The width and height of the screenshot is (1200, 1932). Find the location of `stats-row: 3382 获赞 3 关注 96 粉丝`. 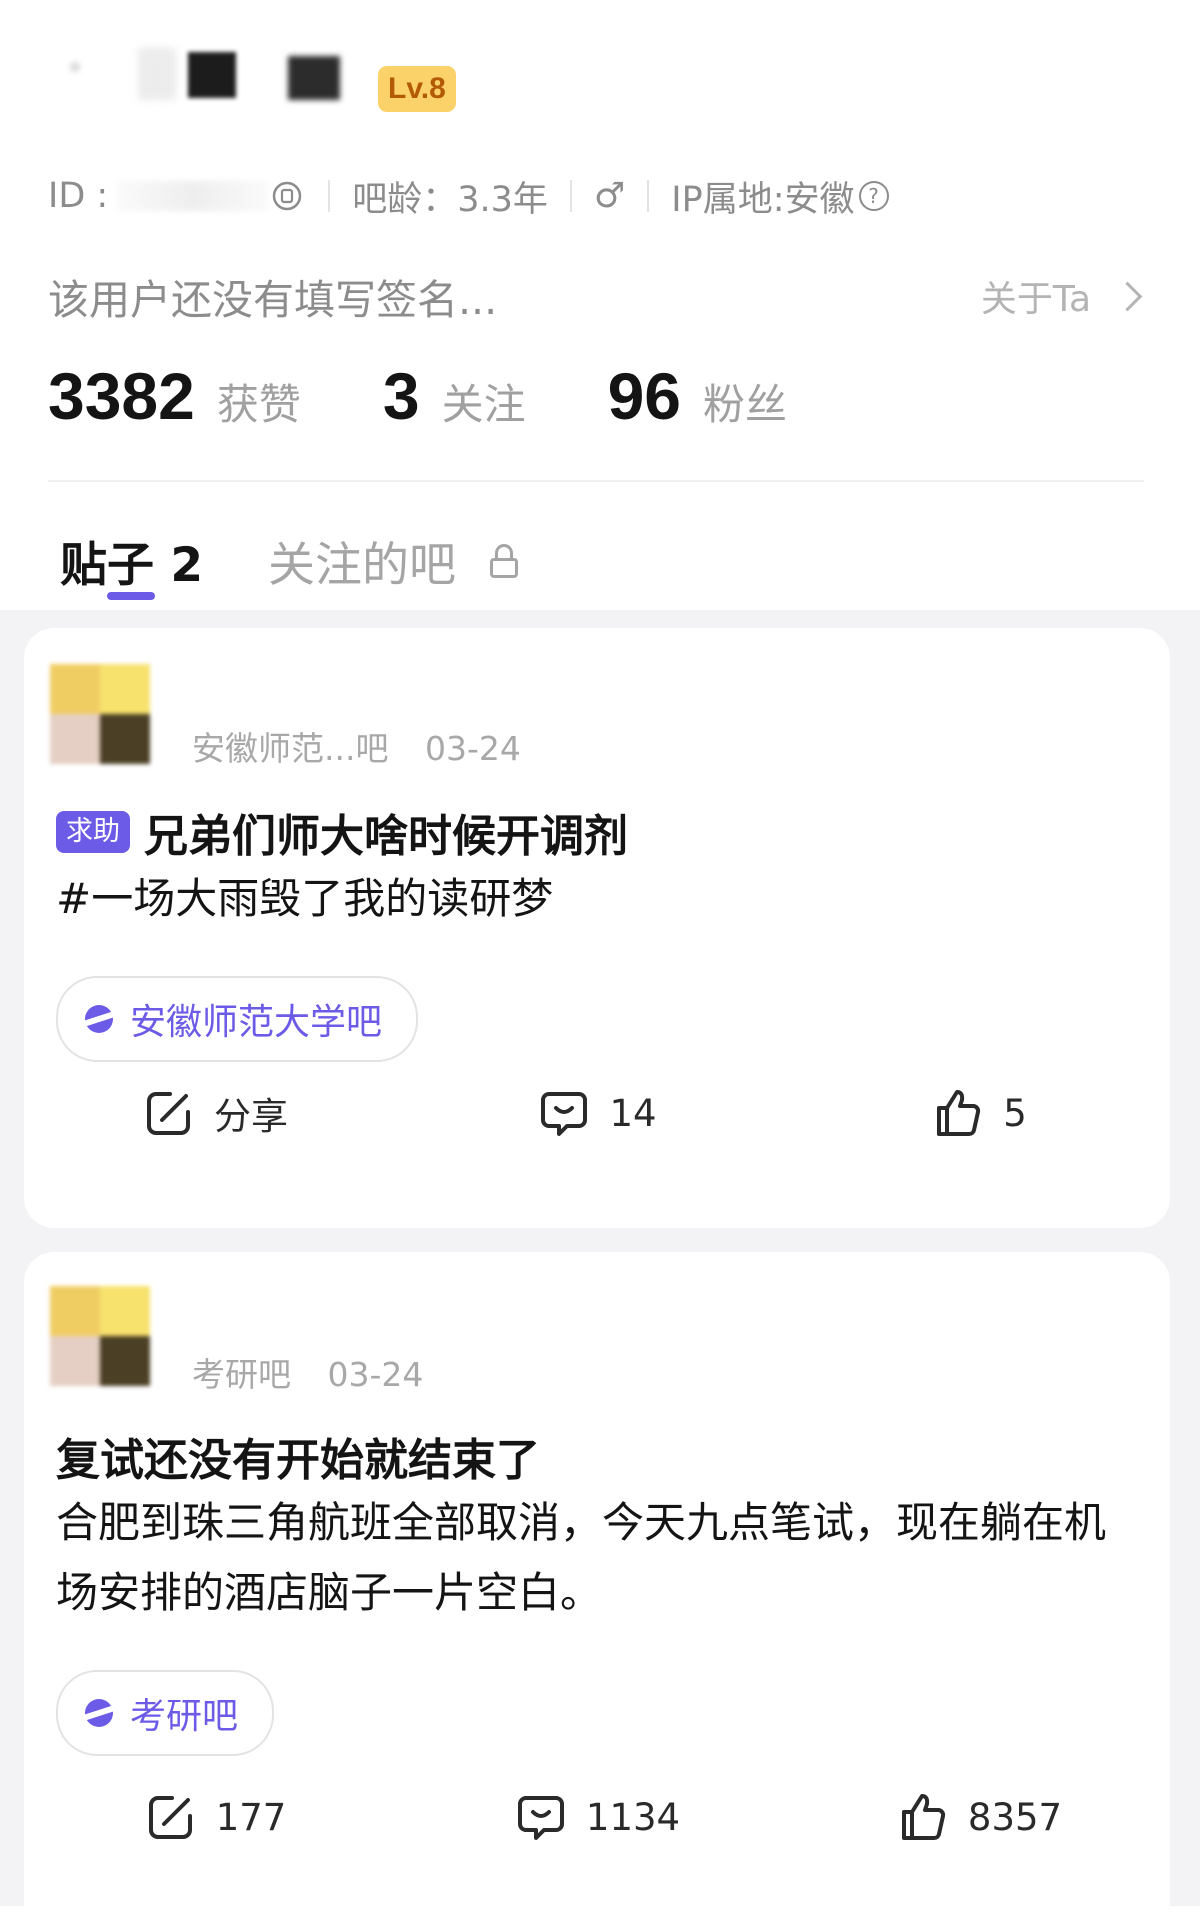

stats-row: 3382 获赞 3 关注 96 粉丝 is located at coordinates (458, 396).